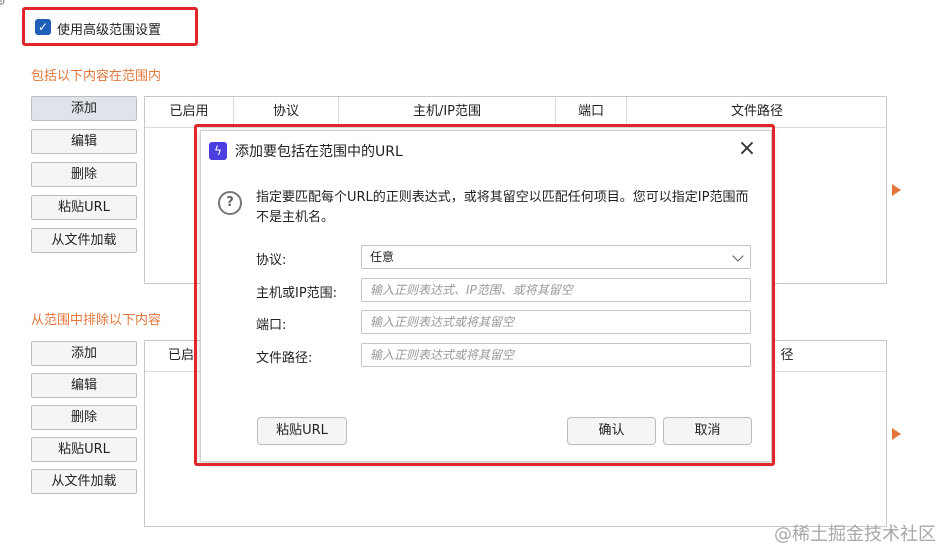 The image size is (950, 560). Describe the element at coordinates (84, 141) in the screenshot. I see `include-edit-button: 编辑` at that location.